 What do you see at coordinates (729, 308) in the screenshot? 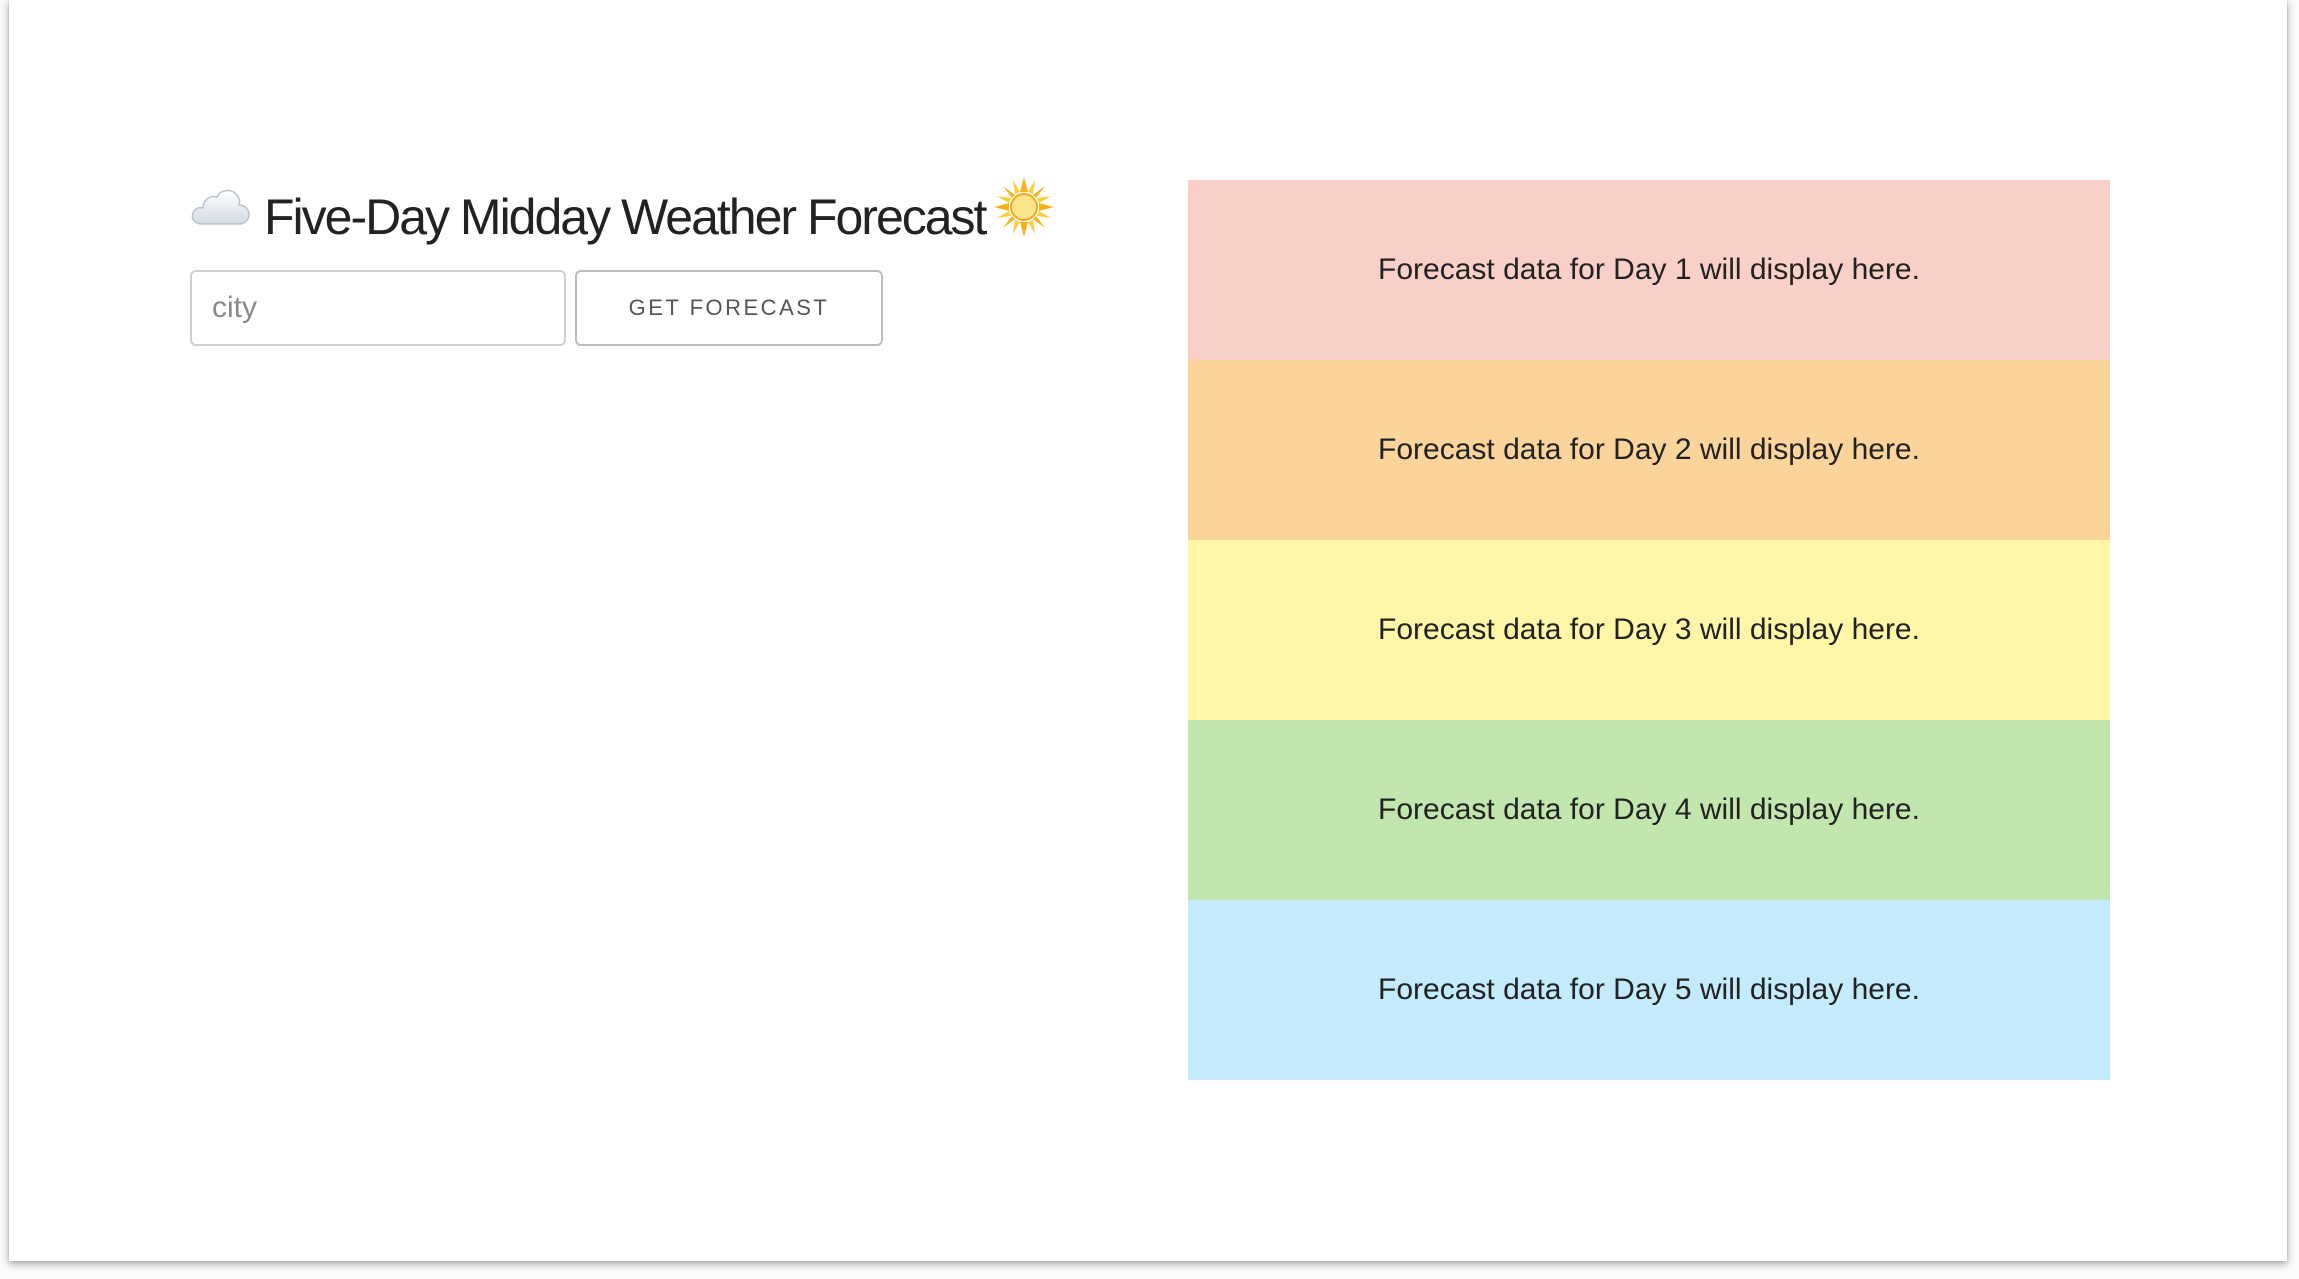
I see `get-forecast-button: GET FORECAST` at bounding box center [729, 308].